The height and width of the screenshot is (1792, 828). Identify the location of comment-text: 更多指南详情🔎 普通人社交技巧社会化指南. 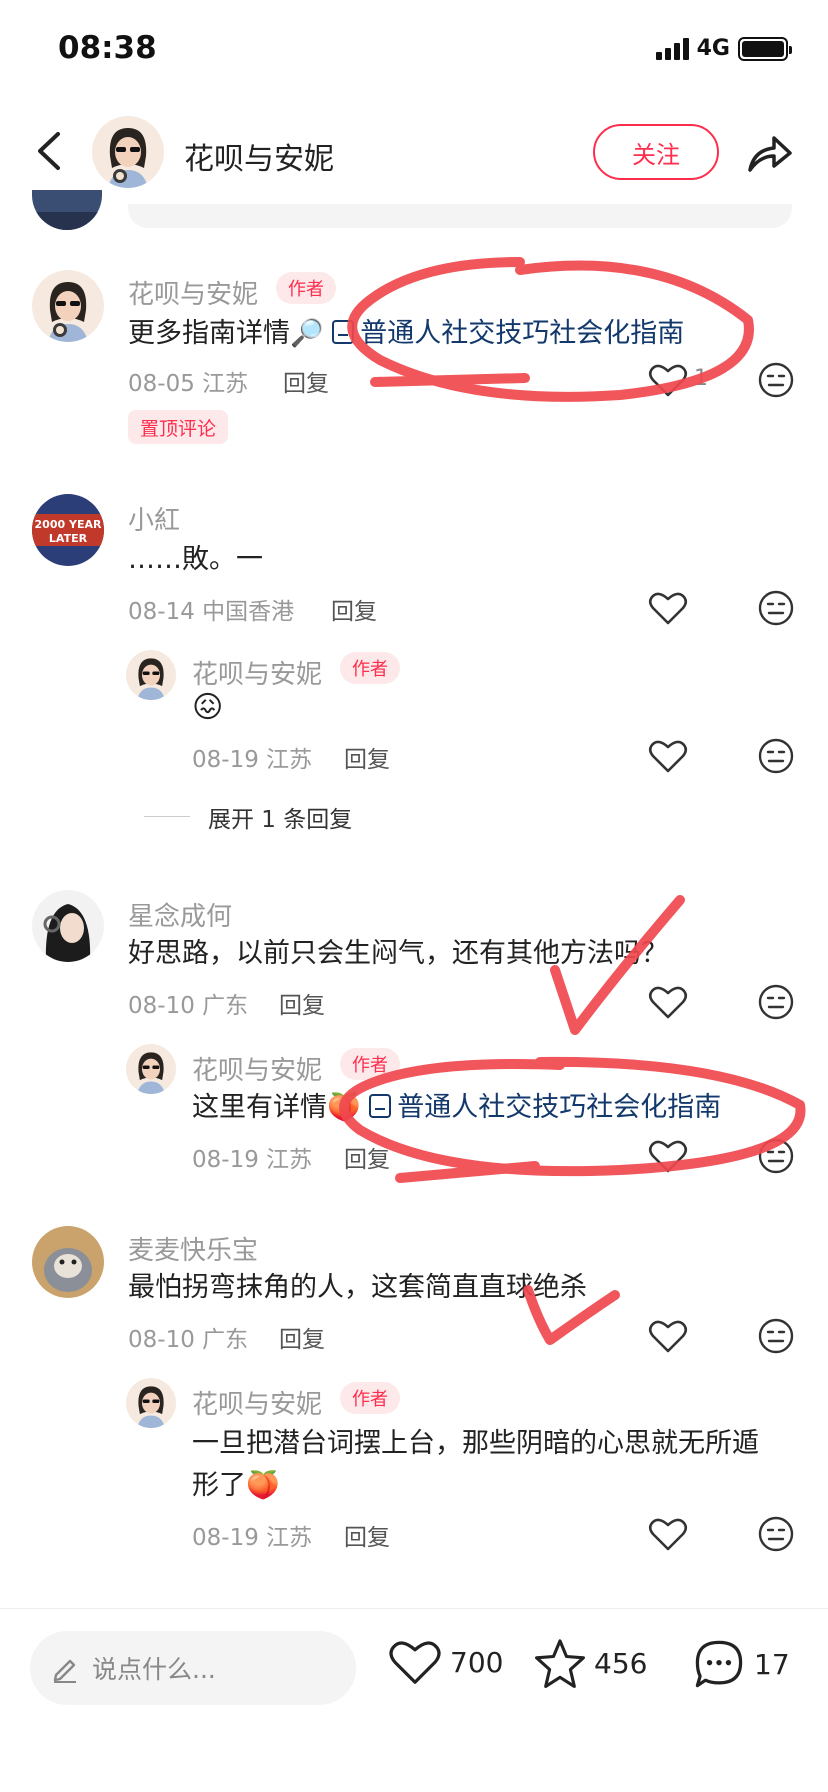
(406, 334).